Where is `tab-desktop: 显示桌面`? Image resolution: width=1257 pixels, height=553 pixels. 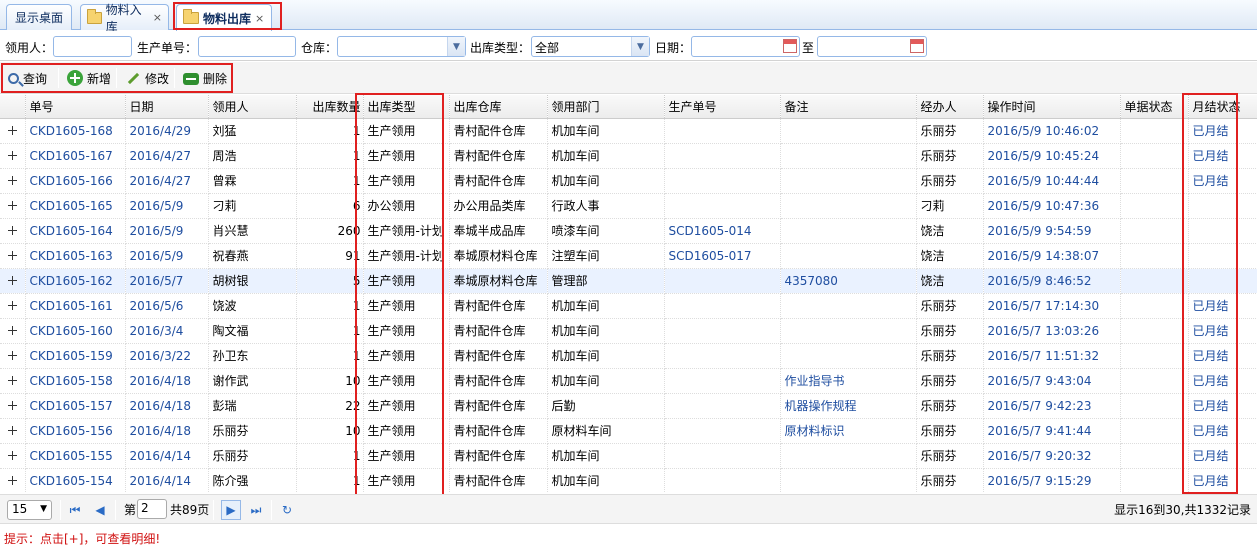 tab-desktop: 显示桌面 is located at coordinates (39, 17).